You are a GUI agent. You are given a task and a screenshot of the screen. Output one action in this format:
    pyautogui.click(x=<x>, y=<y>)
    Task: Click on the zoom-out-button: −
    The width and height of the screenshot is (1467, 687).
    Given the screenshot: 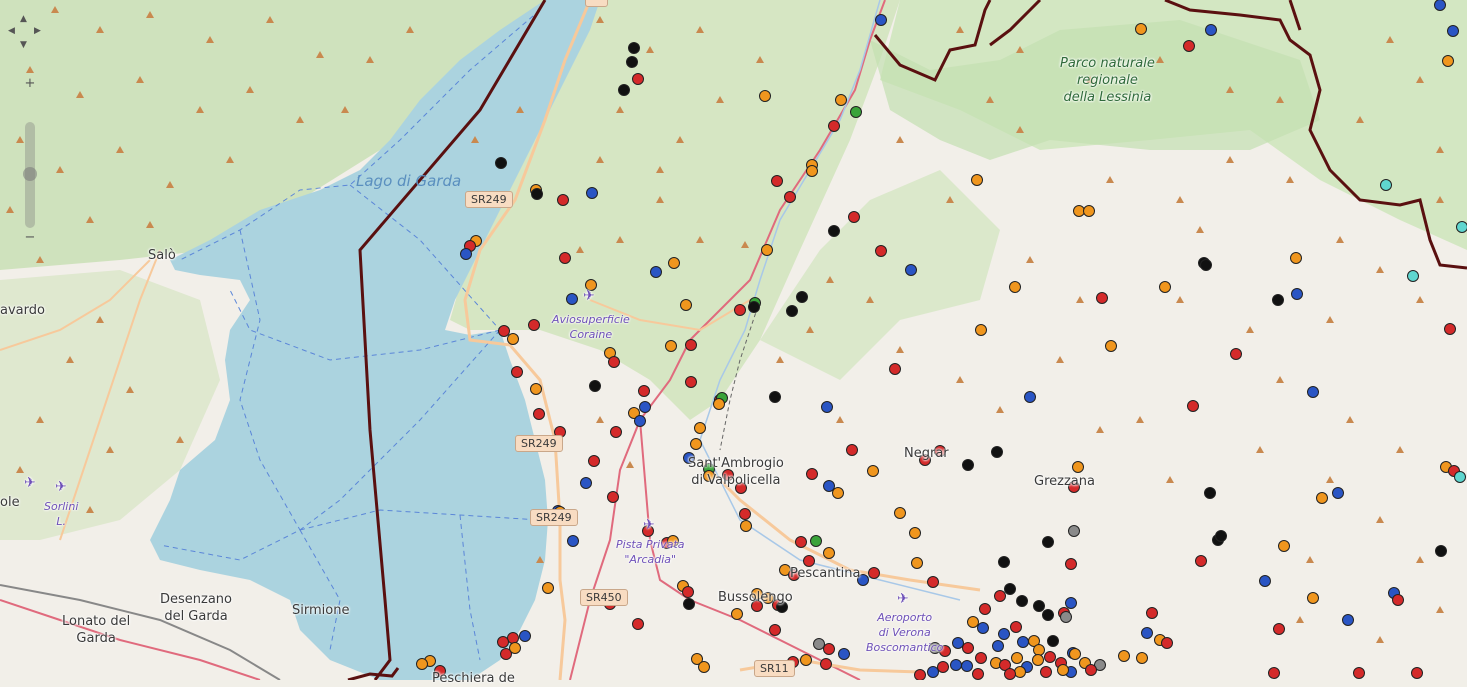 What is the action you would take?
    pyautogui.click(x=30, y=238)
    